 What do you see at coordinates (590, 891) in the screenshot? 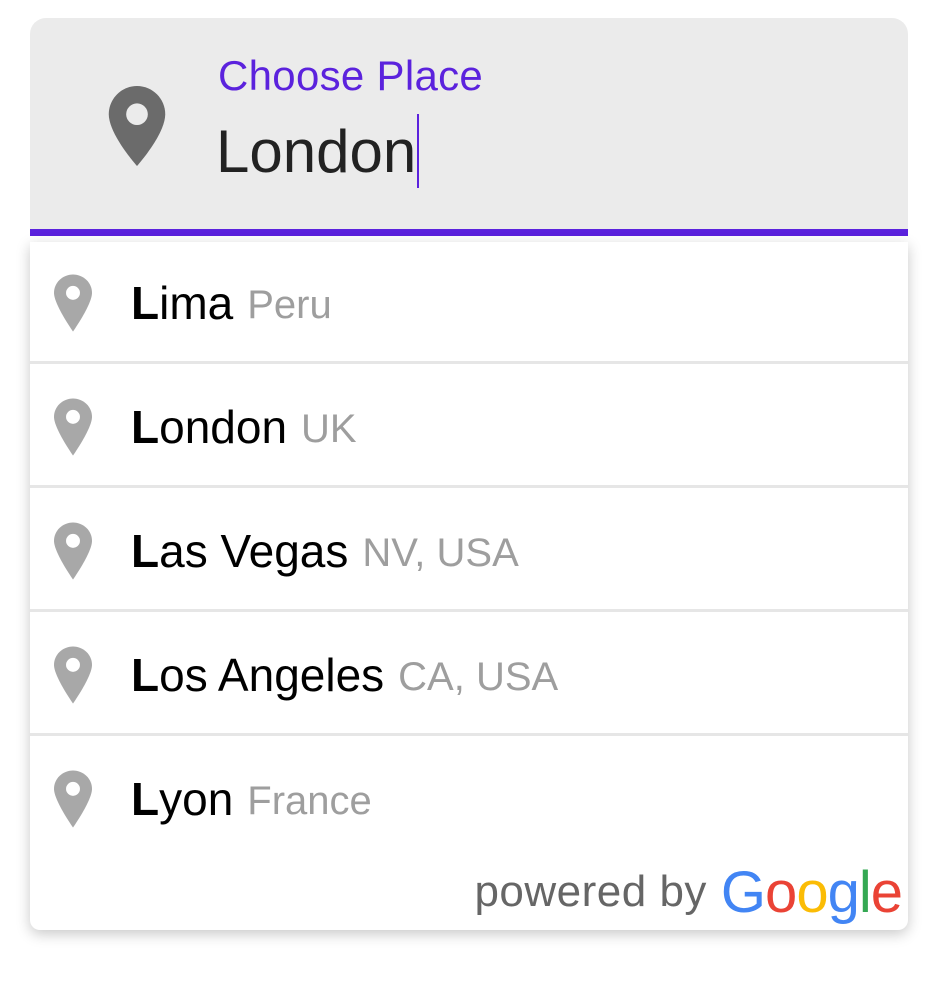
I see `powered-by-text: powered by` at bounding box center [590, 891].